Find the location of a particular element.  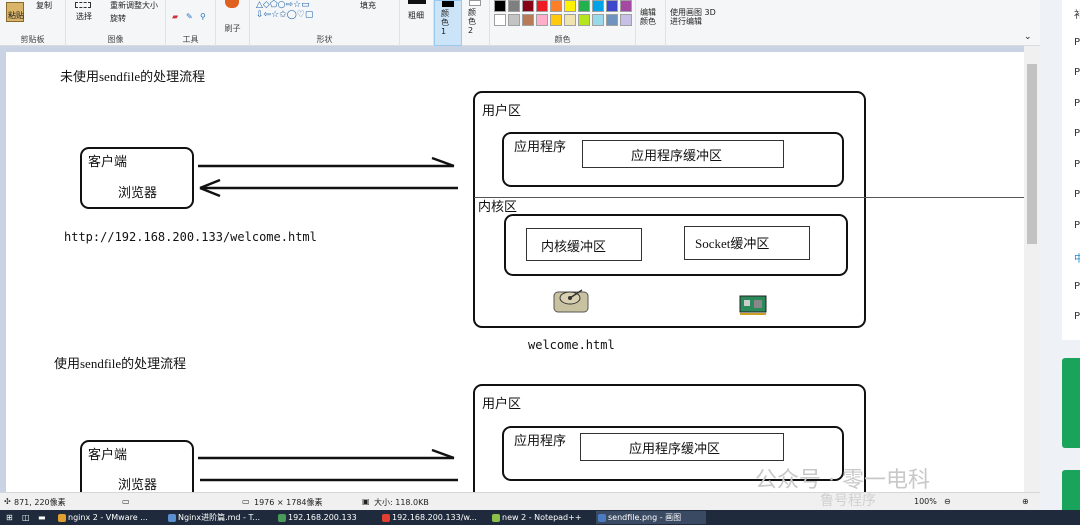

explorer-icon: ▬ is located at coordinates (40, 517).